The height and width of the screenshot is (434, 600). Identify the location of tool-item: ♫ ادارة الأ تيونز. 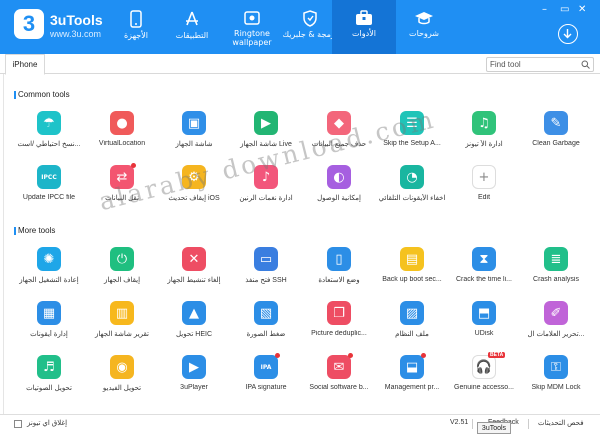
(484, 139).